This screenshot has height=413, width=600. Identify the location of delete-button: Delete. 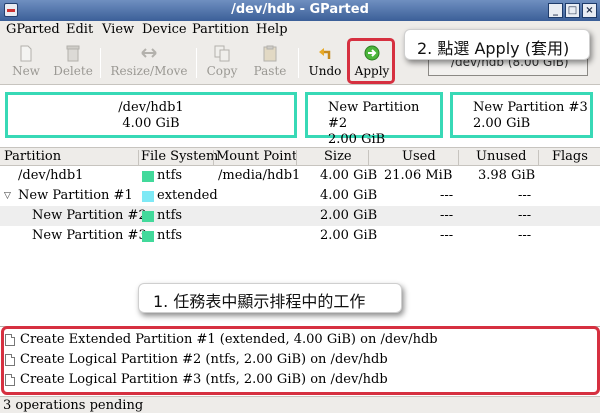
(73, 62).